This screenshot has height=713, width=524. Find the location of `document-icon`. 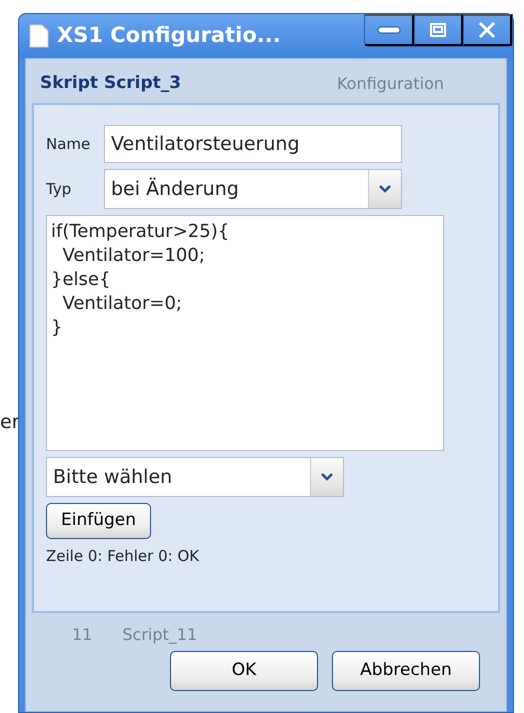

document-icon is located at coordinates (39, 36).